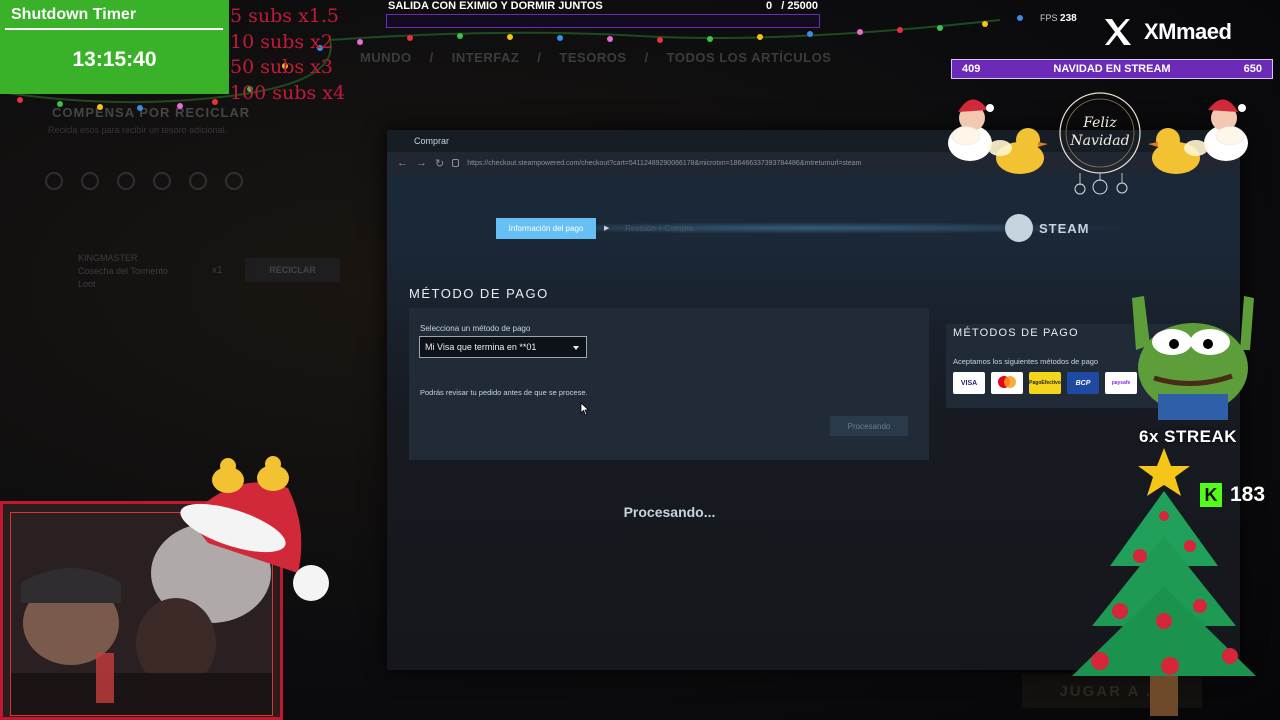 This screenshot has width=1280, height=720. What do you see at coordinates (1099, 141) in the screenshot?
I see `svg-text: Navidad` at bounding box center [1099, 141].